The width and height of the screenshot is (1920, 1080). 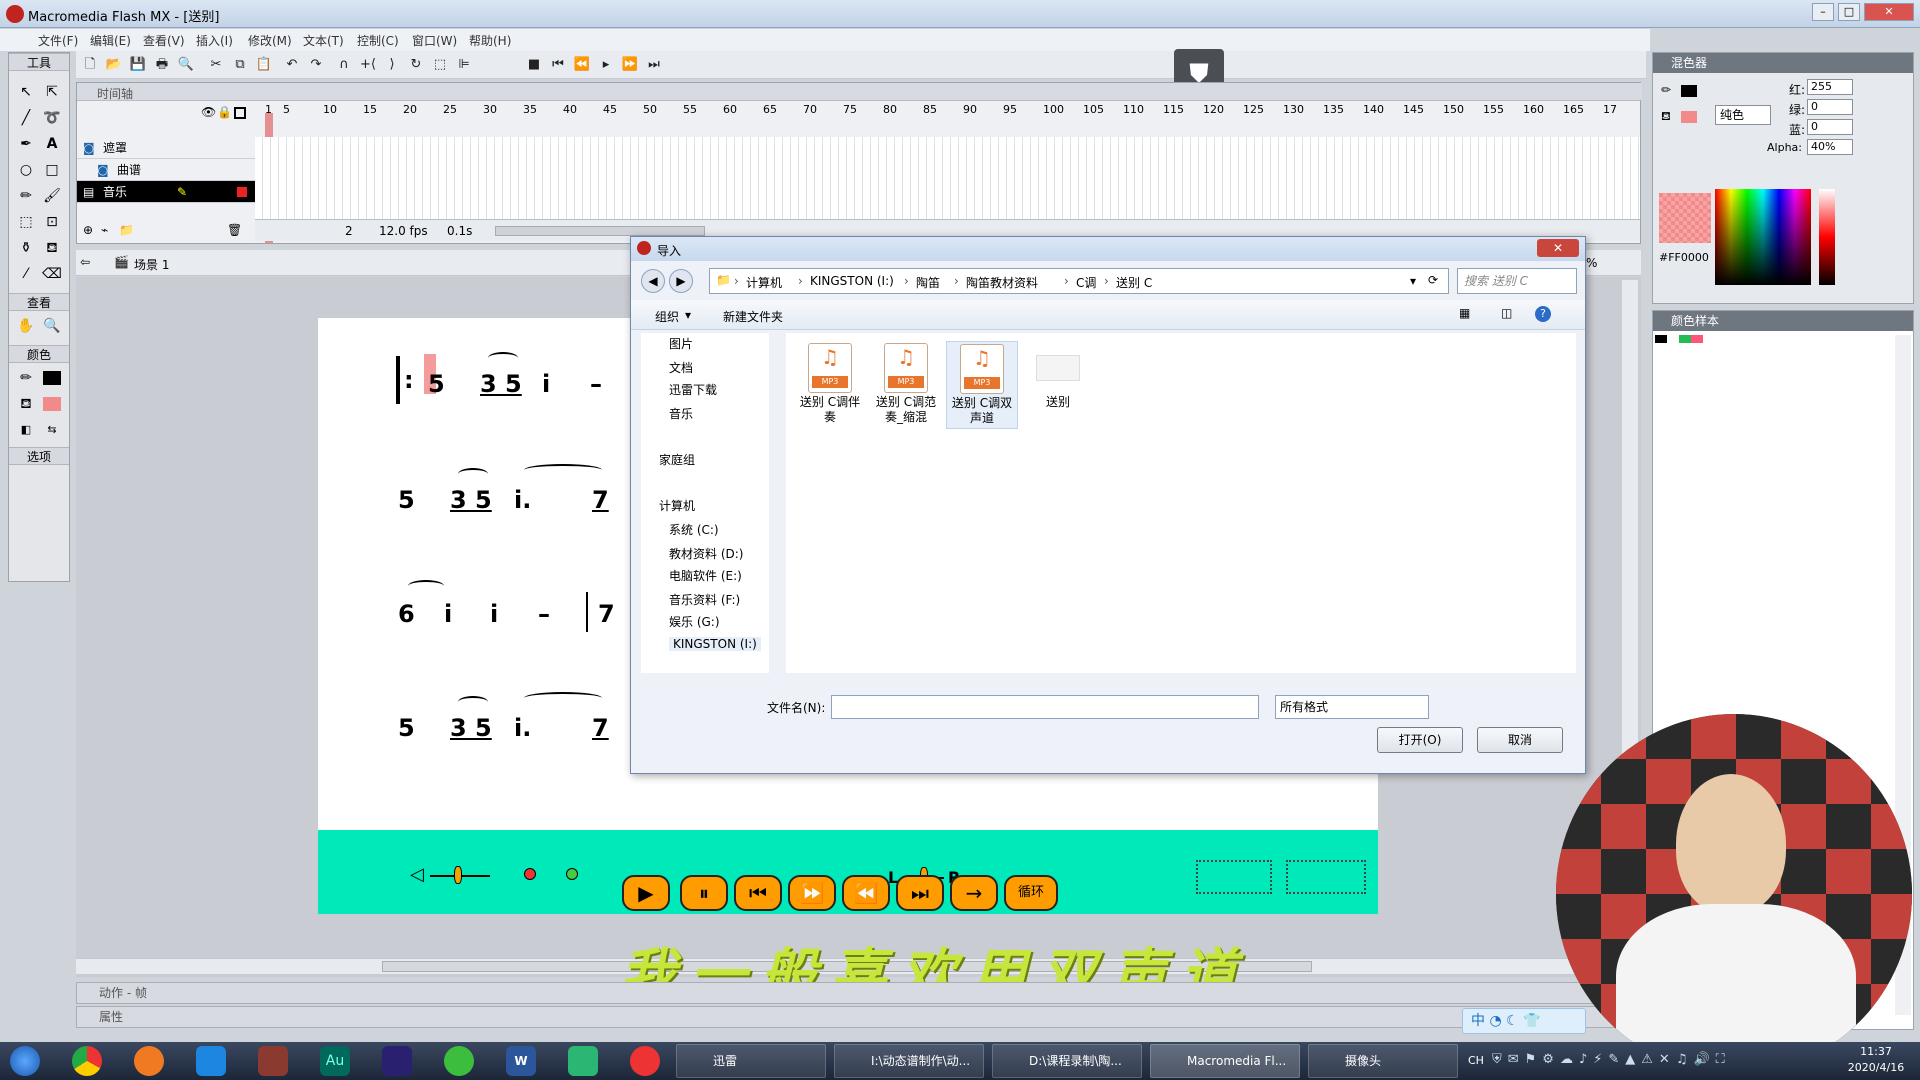 I want to click on language-indicator: CH, so click(x=1476, y=1060).